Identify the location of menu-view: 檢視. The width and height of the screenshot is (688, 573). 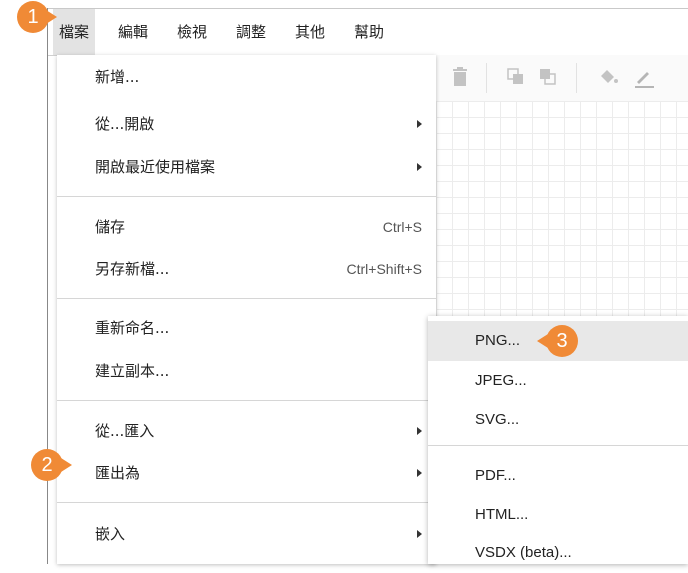
(192, 32).